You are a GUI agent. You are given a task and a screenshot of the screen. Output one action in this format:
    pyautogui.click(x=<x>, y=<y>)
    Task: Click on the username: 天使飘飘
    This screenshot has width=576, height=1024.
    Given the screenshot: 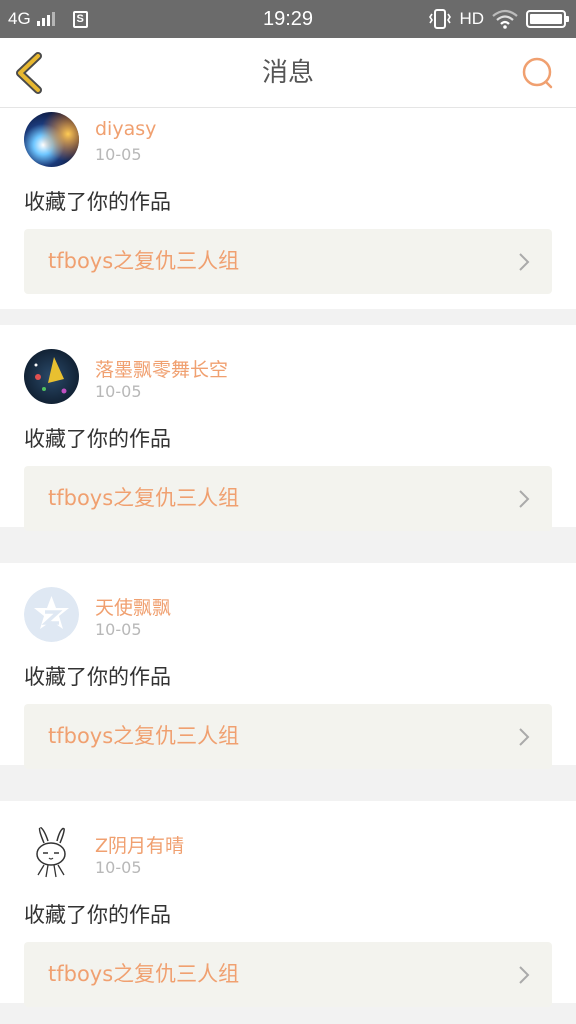 What is the action you would take?
    pyautogui.click(x=133, y=606)
    